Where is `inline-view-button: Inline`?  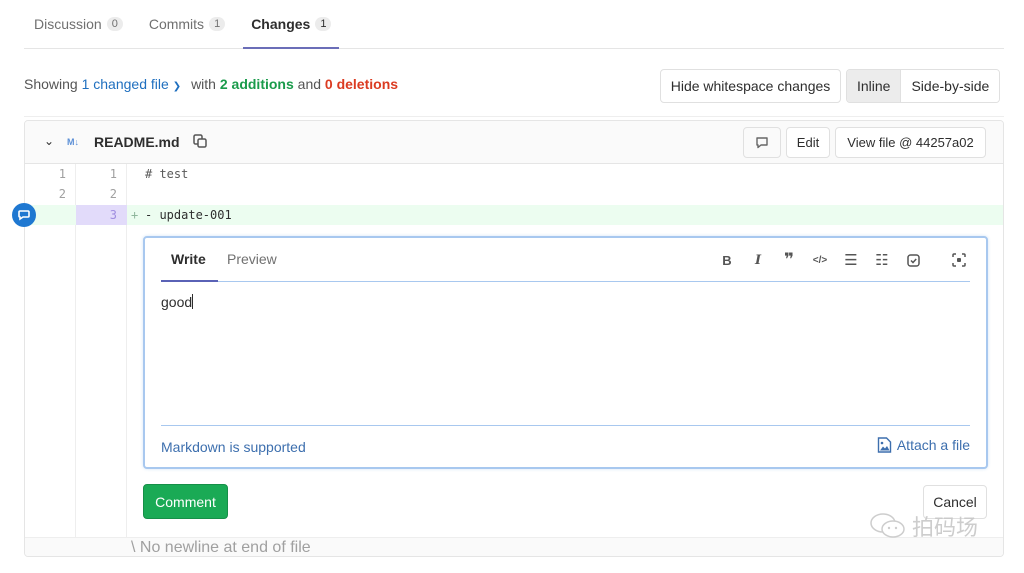
inline-view-button: Inline is located at coordinates (874, 86).